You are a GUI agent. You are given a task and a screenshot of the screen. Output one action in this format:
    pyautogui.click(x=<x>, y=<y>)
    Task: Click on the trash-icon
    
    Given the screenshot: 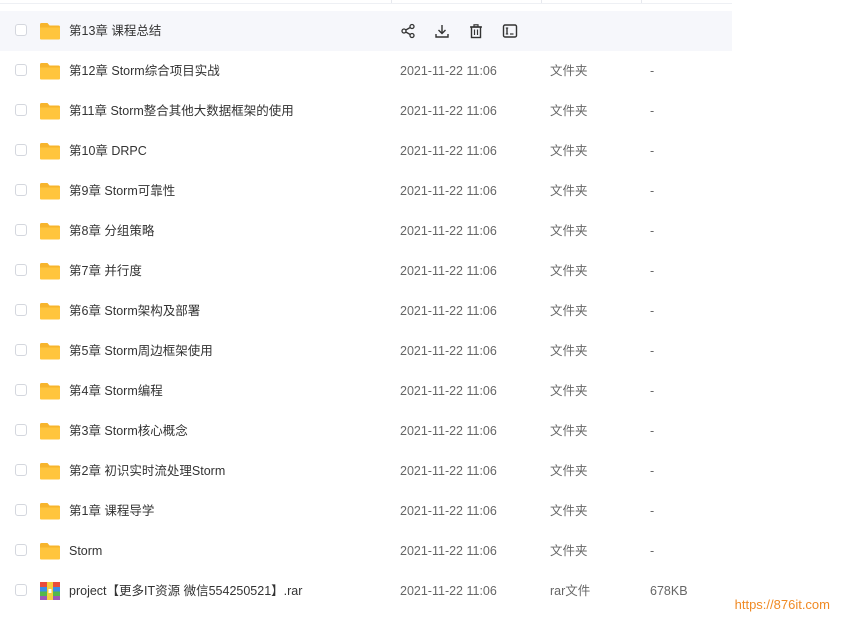 What is the action you would take?
    pyautogui.click(x=476, y=31)
    